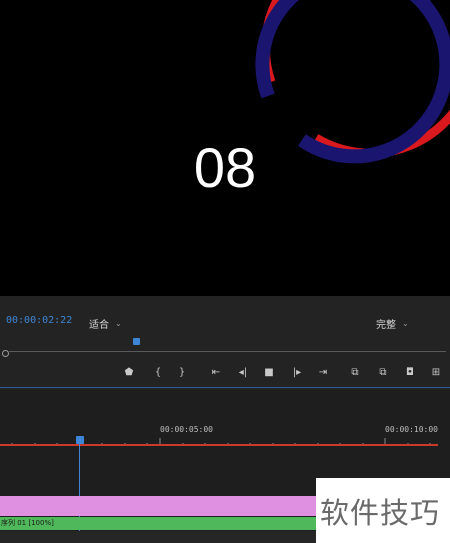 The height and width of the screenshot is (543, 450). I want to click on panel-divider, so click(225, 387).